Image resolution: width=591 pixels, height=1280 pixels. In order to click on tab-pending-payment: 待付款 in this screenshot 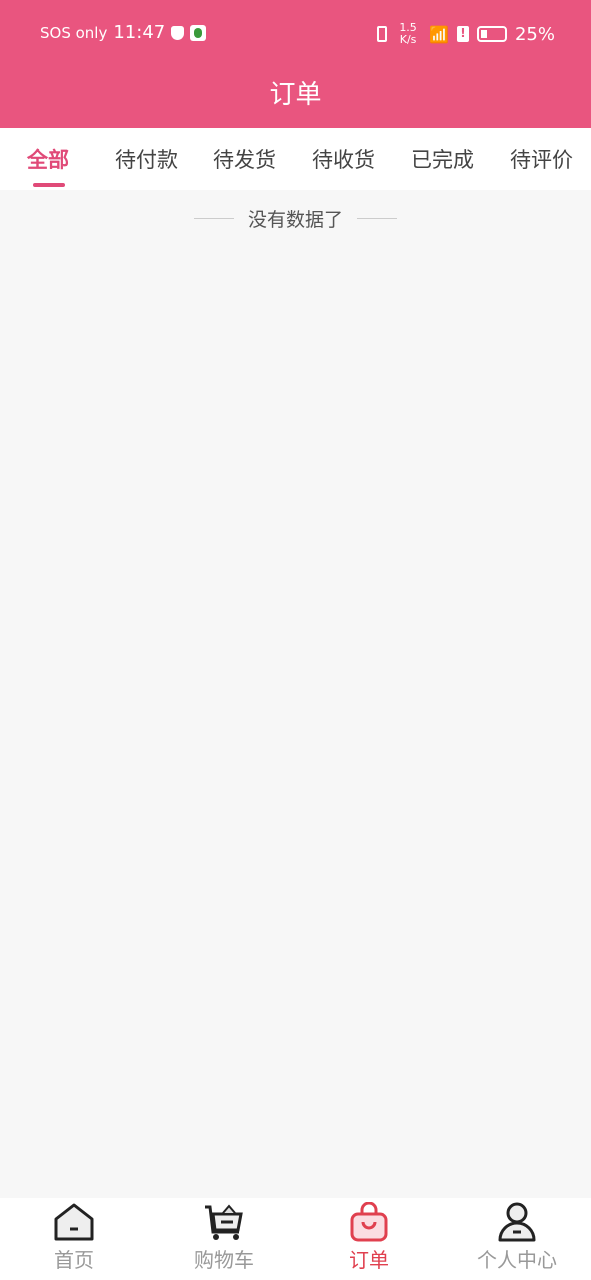, I will do `click(146, 159)`.